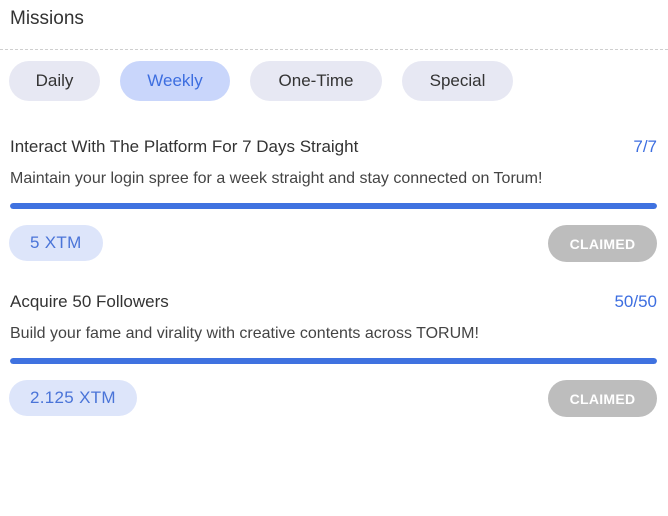  I want to click on missions-header: Missions, so click(334, 25).